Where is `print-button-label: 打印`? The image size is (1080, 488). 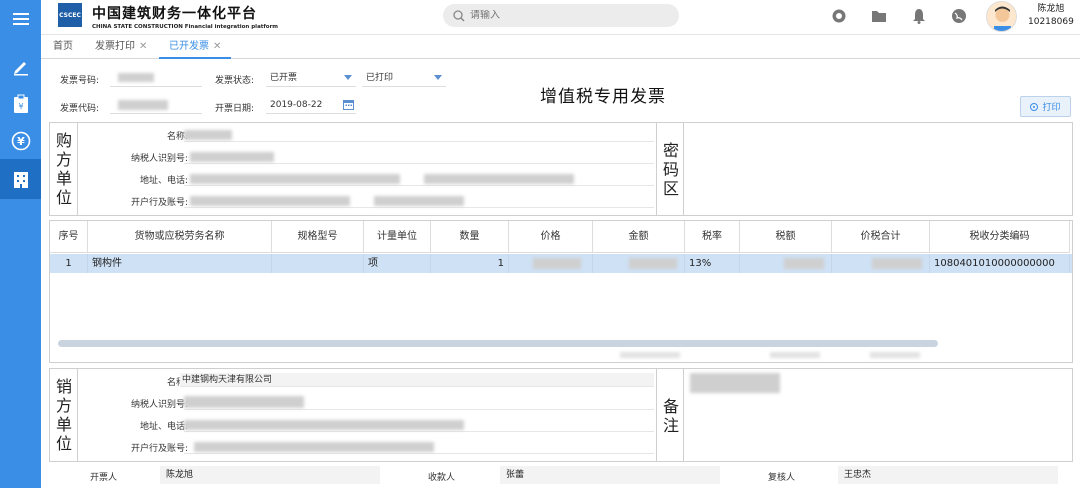 print-button-label: 打印 is located at coordinates (1051, 108).